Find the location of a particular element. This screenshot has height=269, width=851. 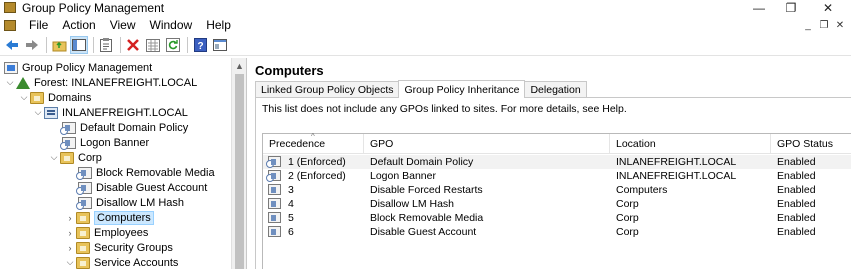

title-bar: Group Policy Management is located at coordinates (425, 7).